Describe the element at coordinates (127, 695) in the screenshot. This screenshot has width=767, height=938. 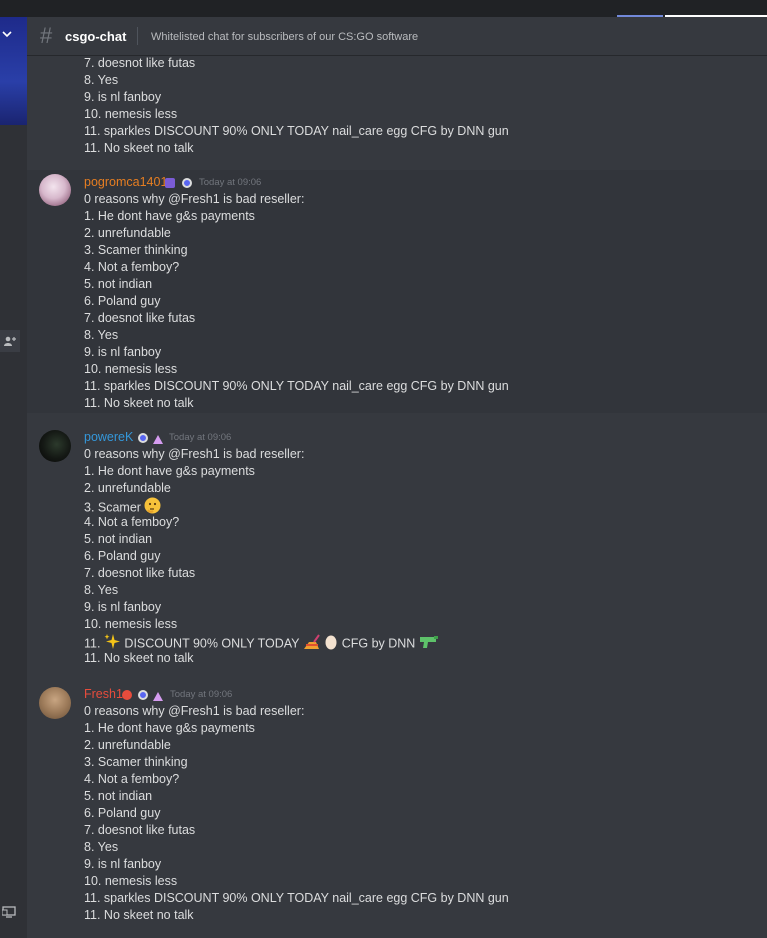
I see `heart-badge-icon` at that location.